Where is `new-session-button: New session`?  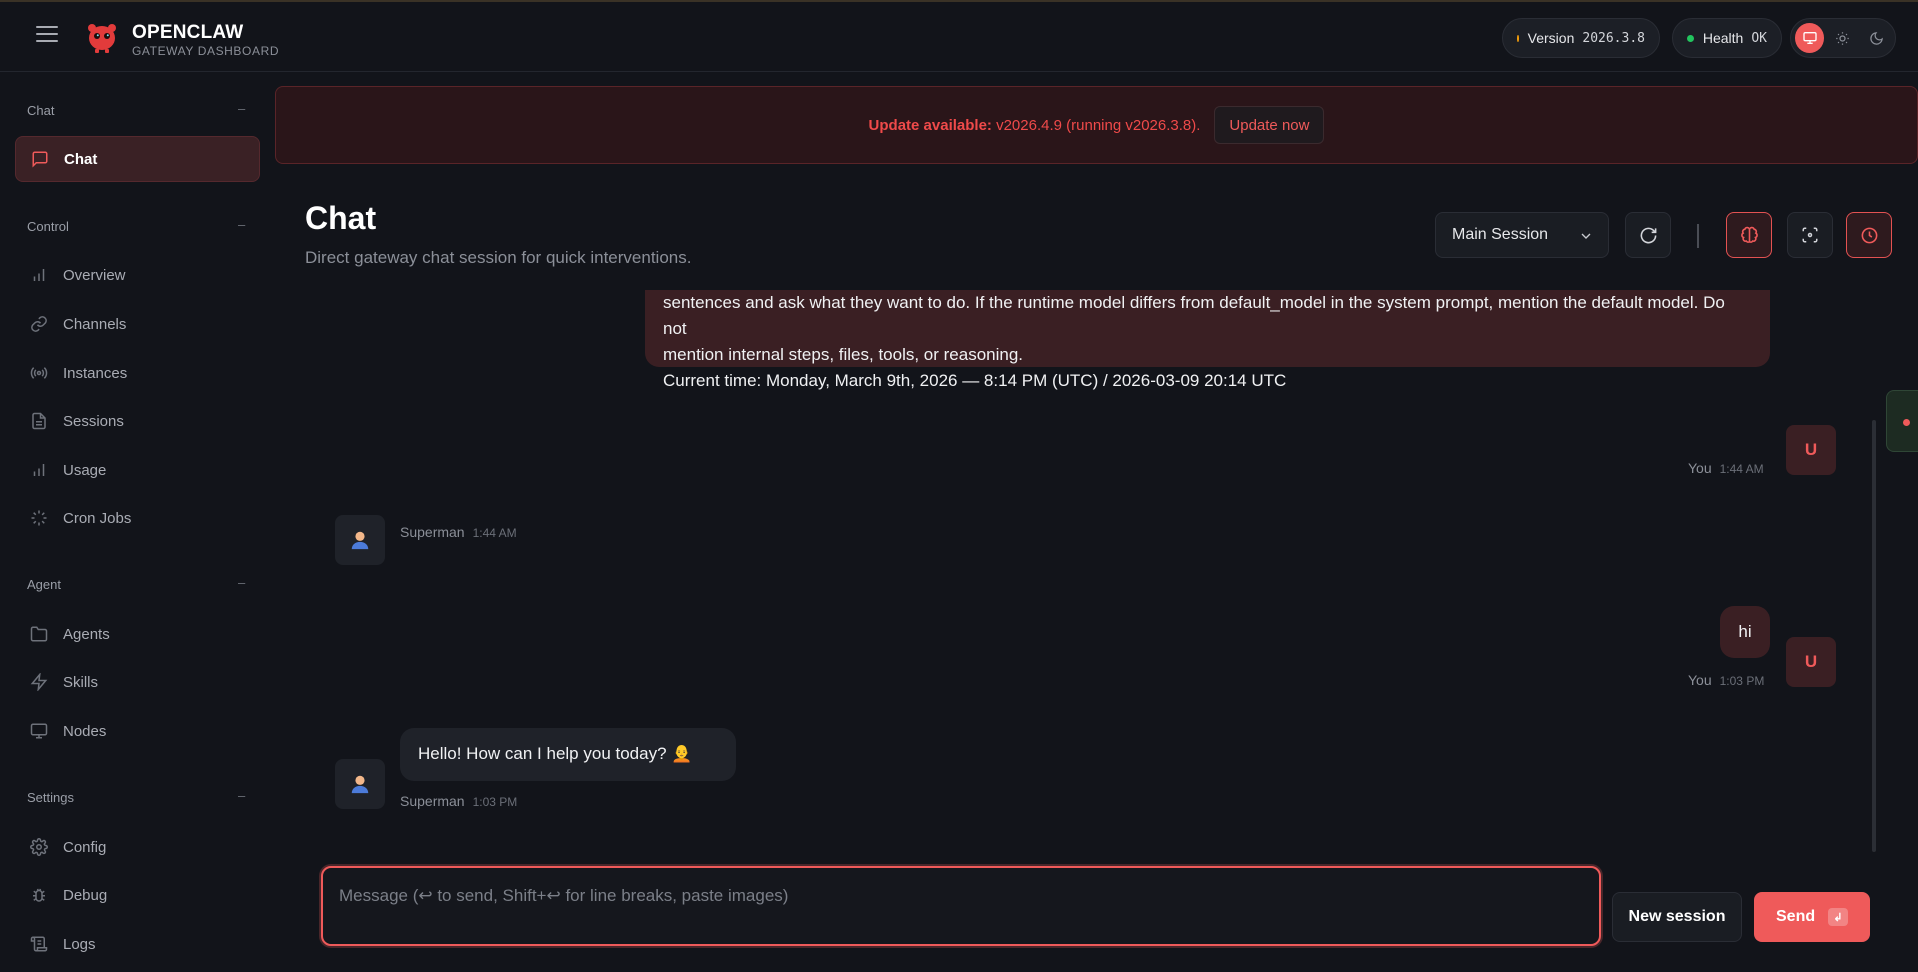 new-session-button: New session is located at coordinates (1677, 917).